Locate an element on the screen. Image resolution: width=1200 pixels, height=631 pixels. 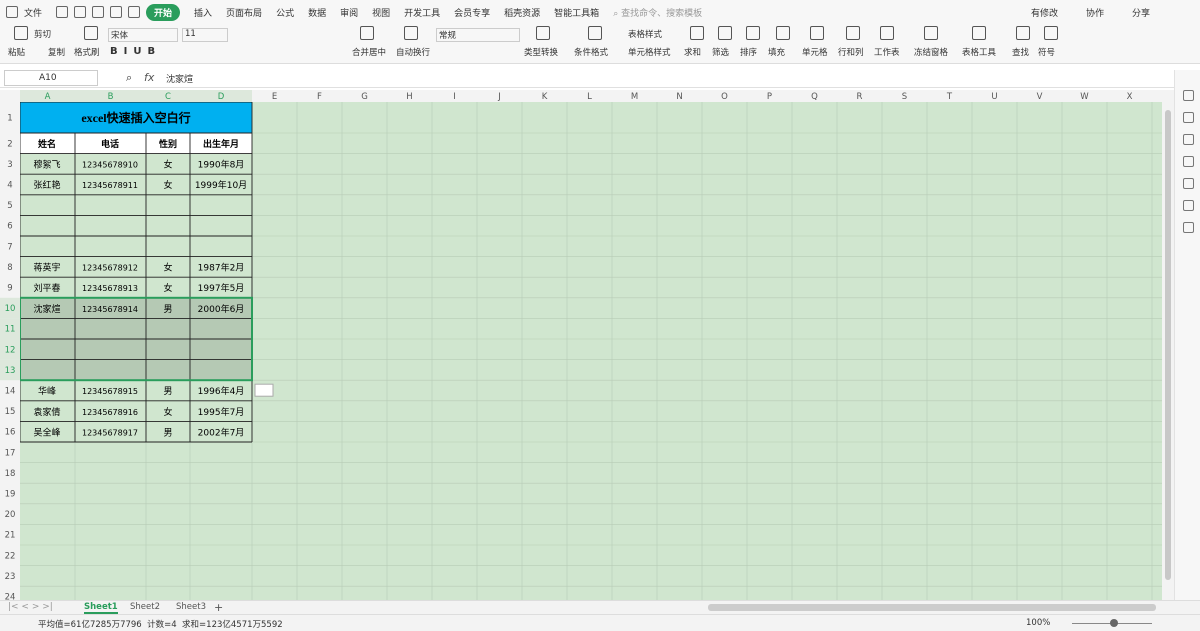
column-header: W is located at coordinates (1084, 97).